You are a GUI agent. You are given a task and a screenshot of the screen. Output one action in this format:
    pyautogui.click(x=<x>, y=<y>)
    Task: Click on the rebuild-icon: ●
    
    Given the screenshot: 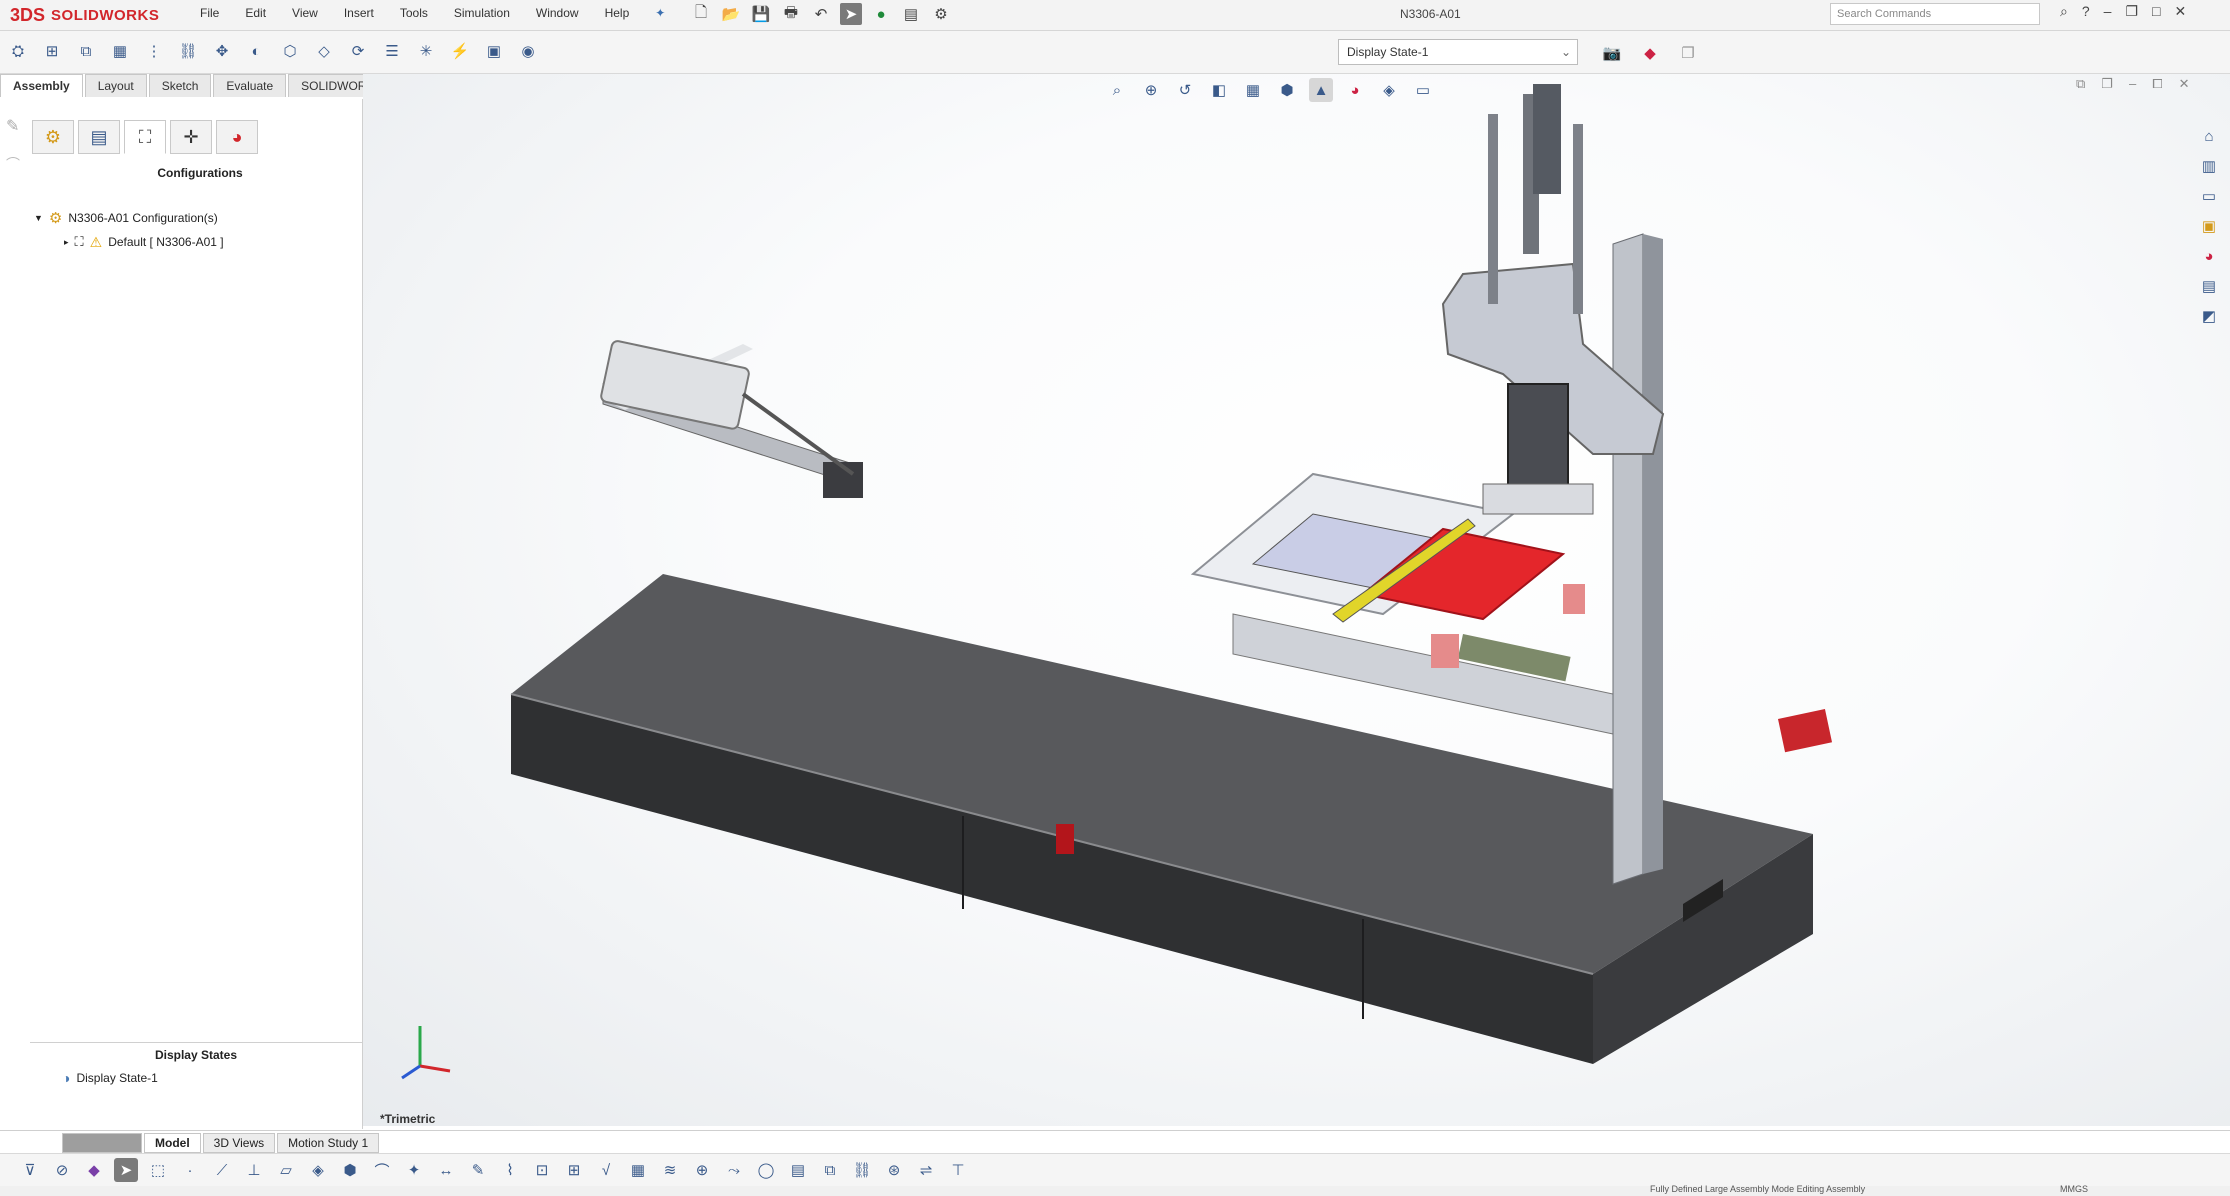 What is the action you would take?
    pyautogui.click(x=881, y=14)
    